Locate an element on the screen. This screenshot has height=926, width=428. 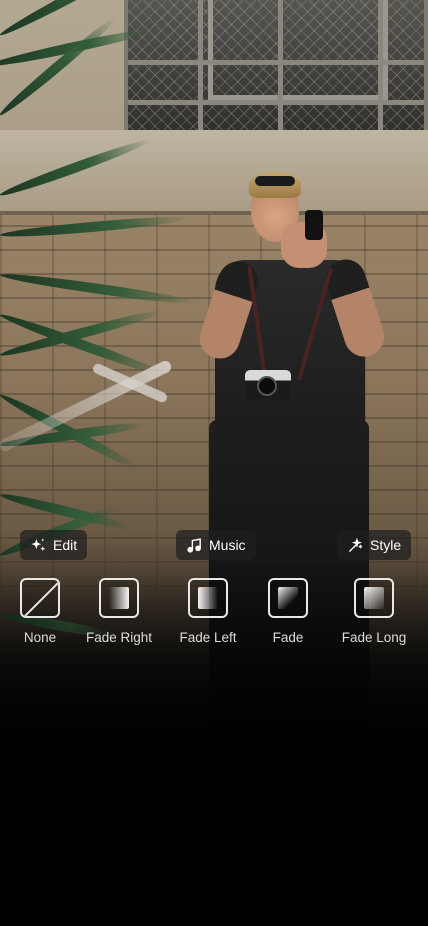
transition-fade-left: Fade Left is located at coordinates (208, 611).